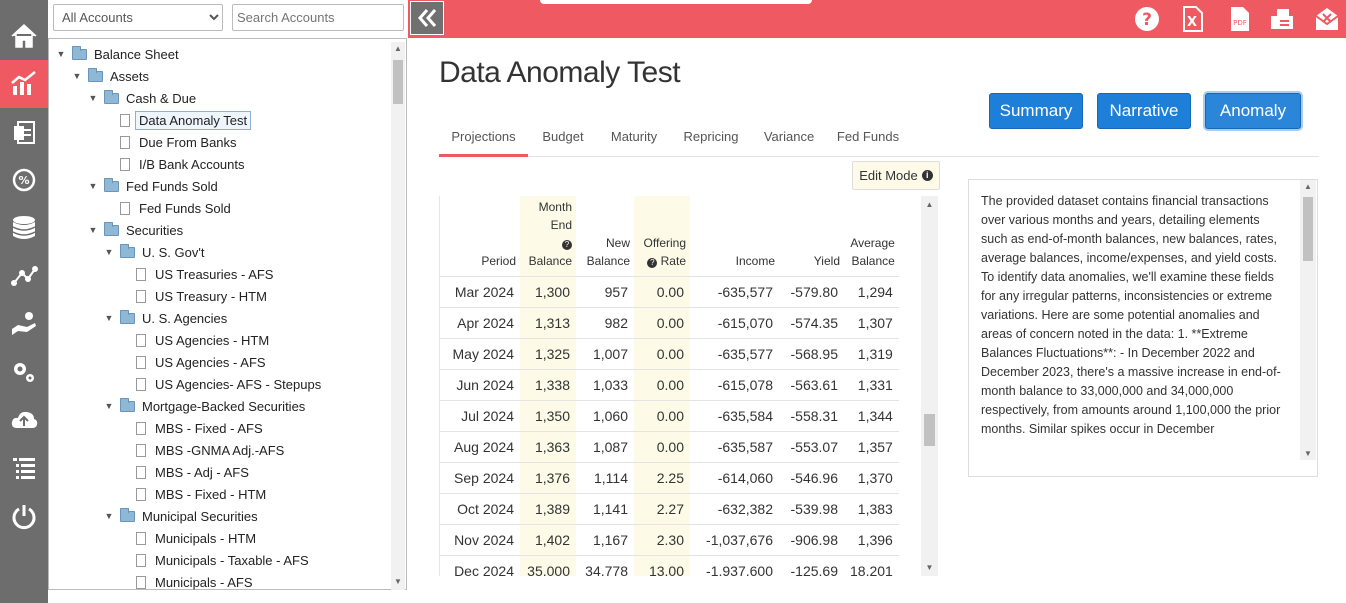 The height and width of the screenshot is (603, 1346). Describe the element at coordinates (24, 228) in the screenshot. I see `database-icon` at that location.